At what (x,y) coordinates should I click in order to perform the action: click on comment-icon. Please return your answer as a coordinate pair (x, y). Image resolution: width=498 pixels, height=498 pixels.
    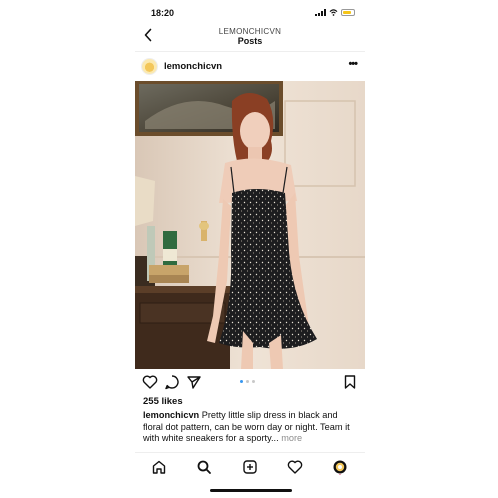
    Looking at the image, I should click on (172, 382).